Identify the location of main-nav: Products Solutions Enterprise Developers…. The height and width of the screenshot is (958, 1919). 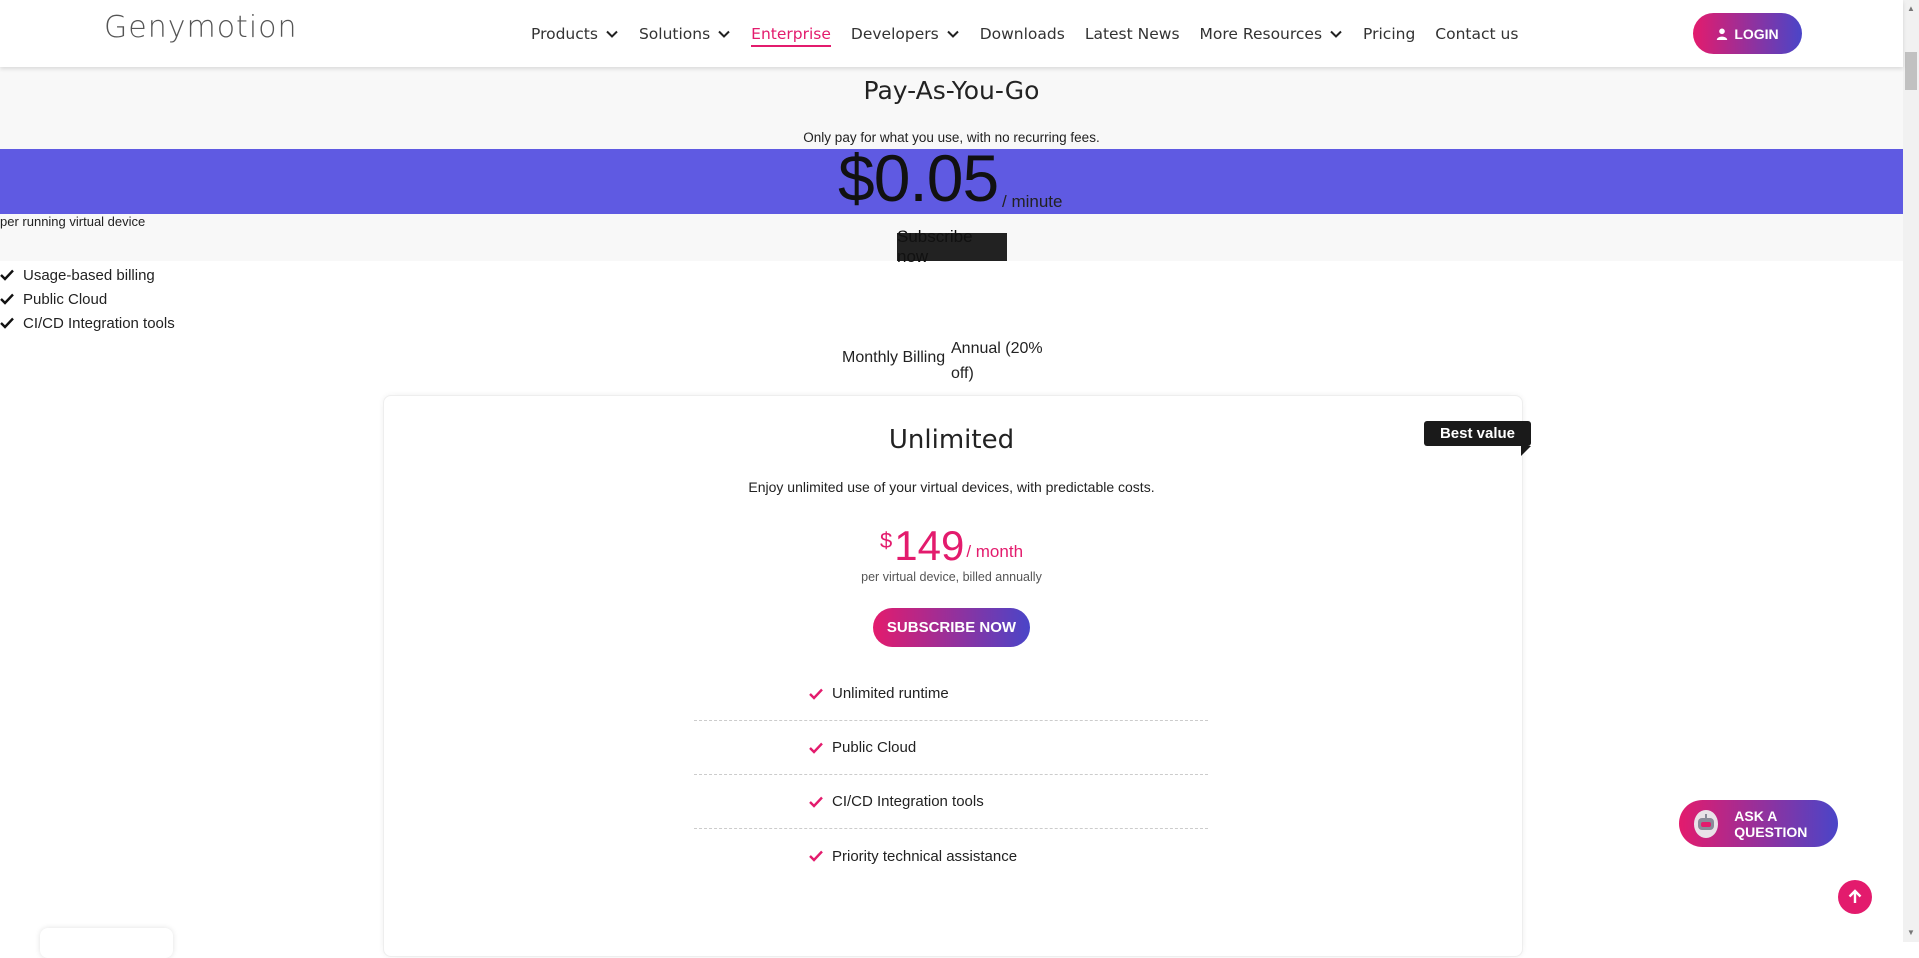
(1034, 33).